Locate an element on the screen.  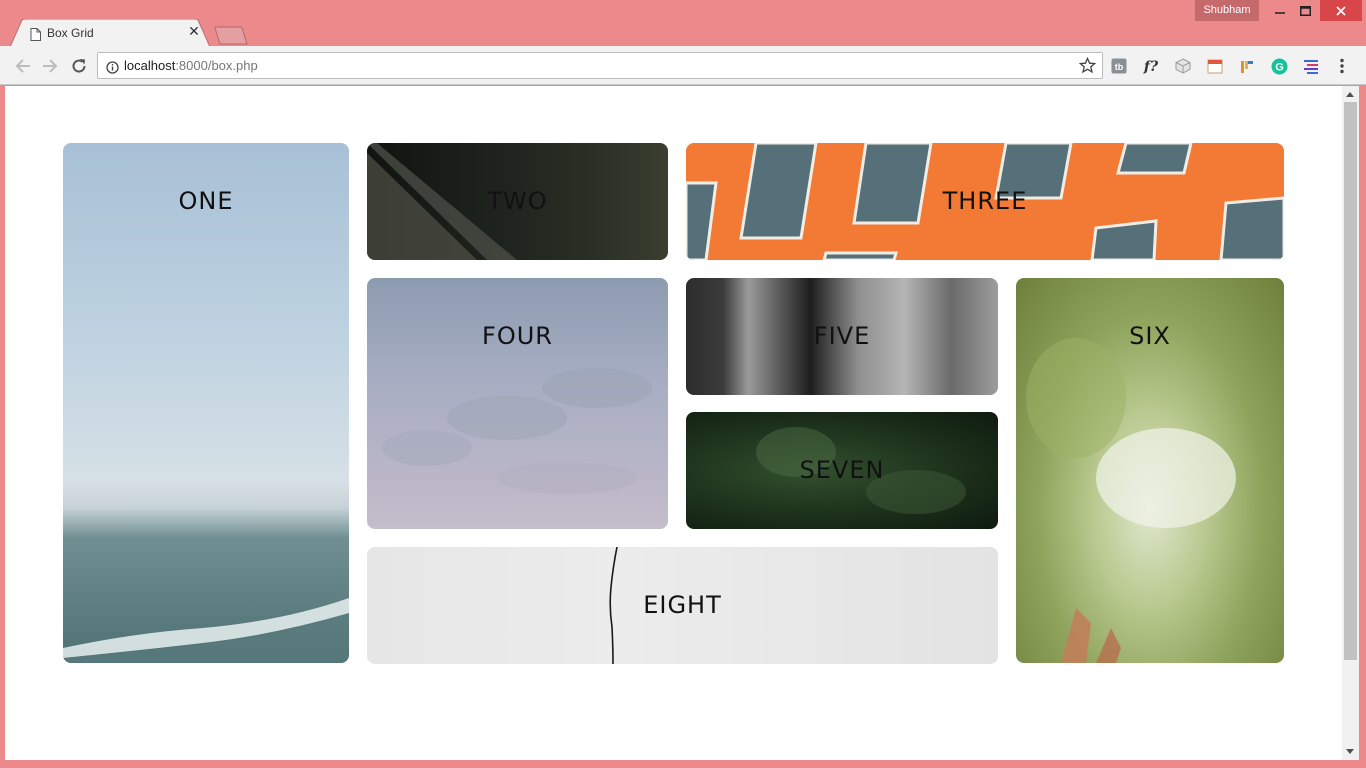
reload-icon is located at coordinates (79, 66).